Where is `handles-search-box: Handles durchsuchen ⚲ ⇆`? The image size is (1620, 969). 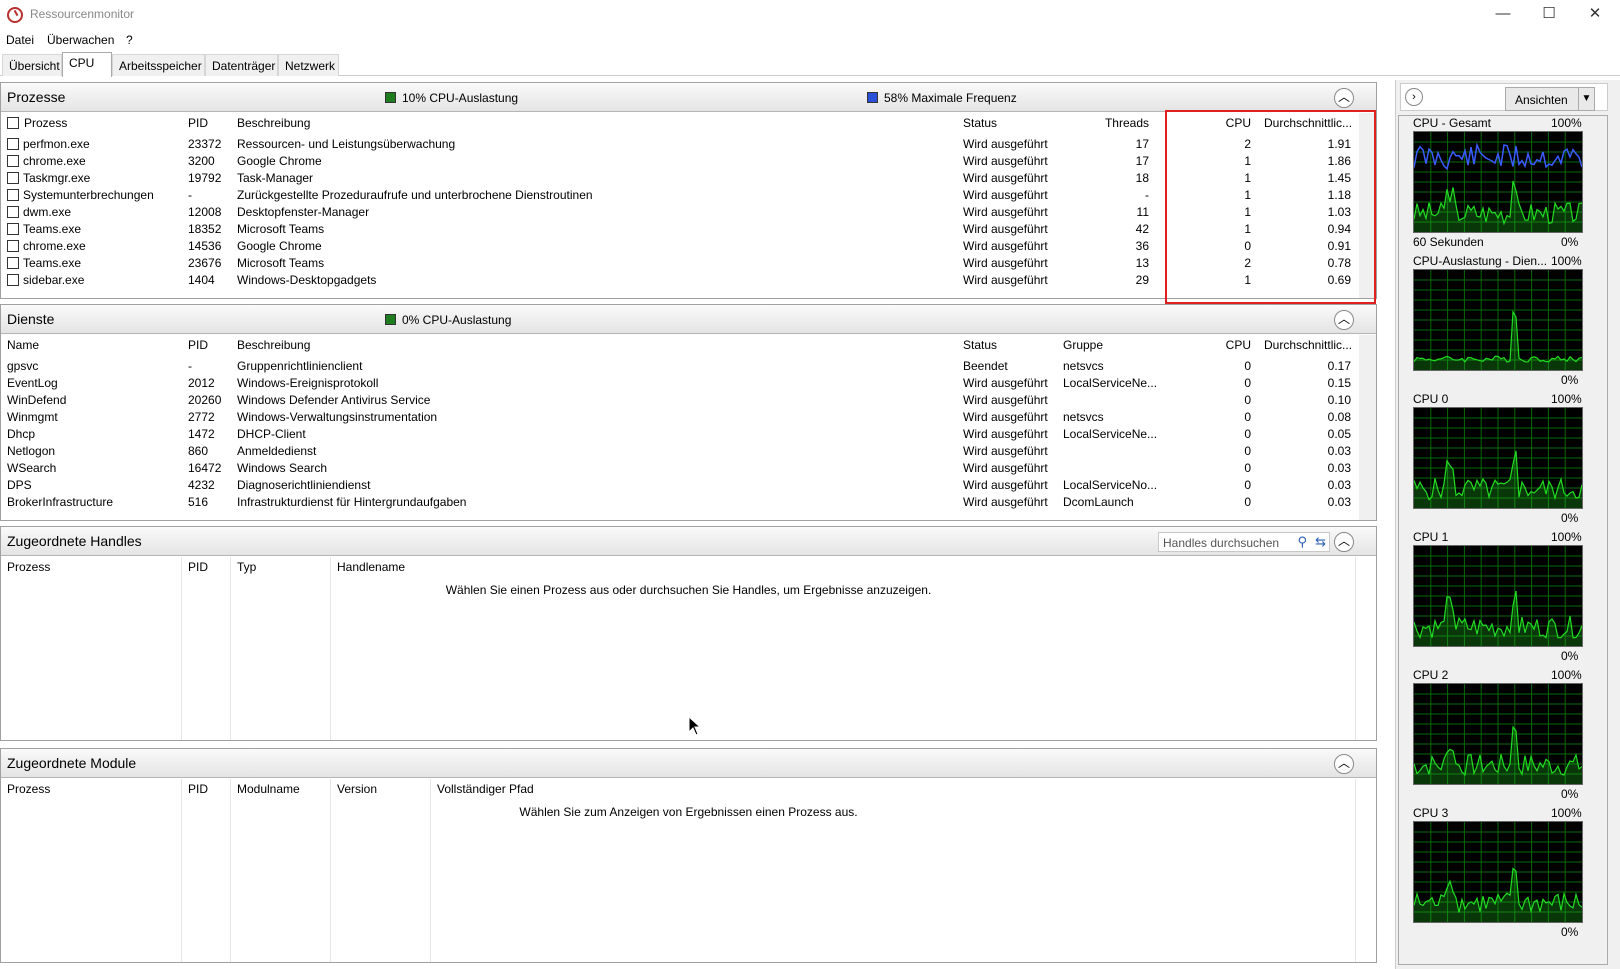
handles-search-box: Handles durchsuchen ⚲ ⇆ is located at coordinates (1244, 542).